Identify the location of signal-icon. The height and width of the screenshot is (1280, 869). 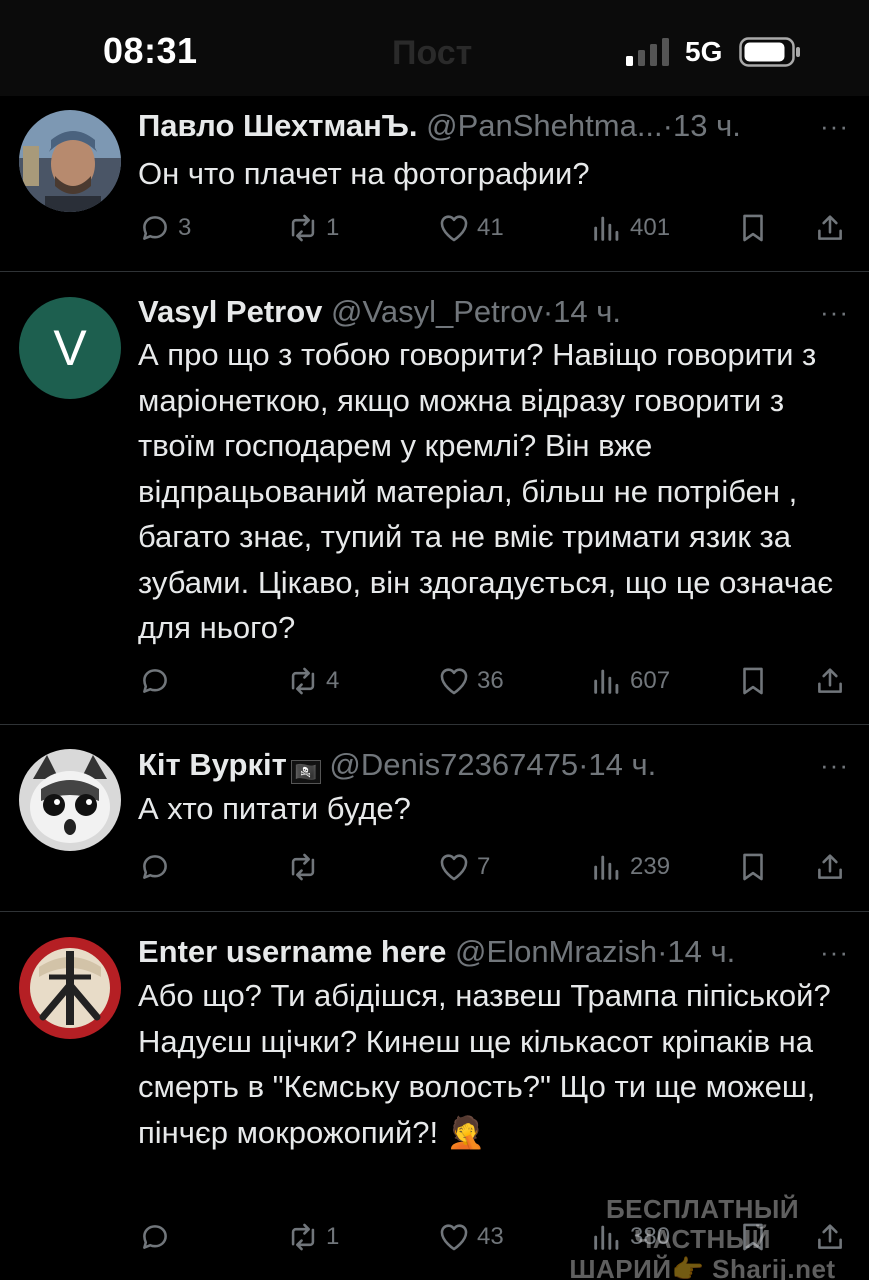
(647, 52).